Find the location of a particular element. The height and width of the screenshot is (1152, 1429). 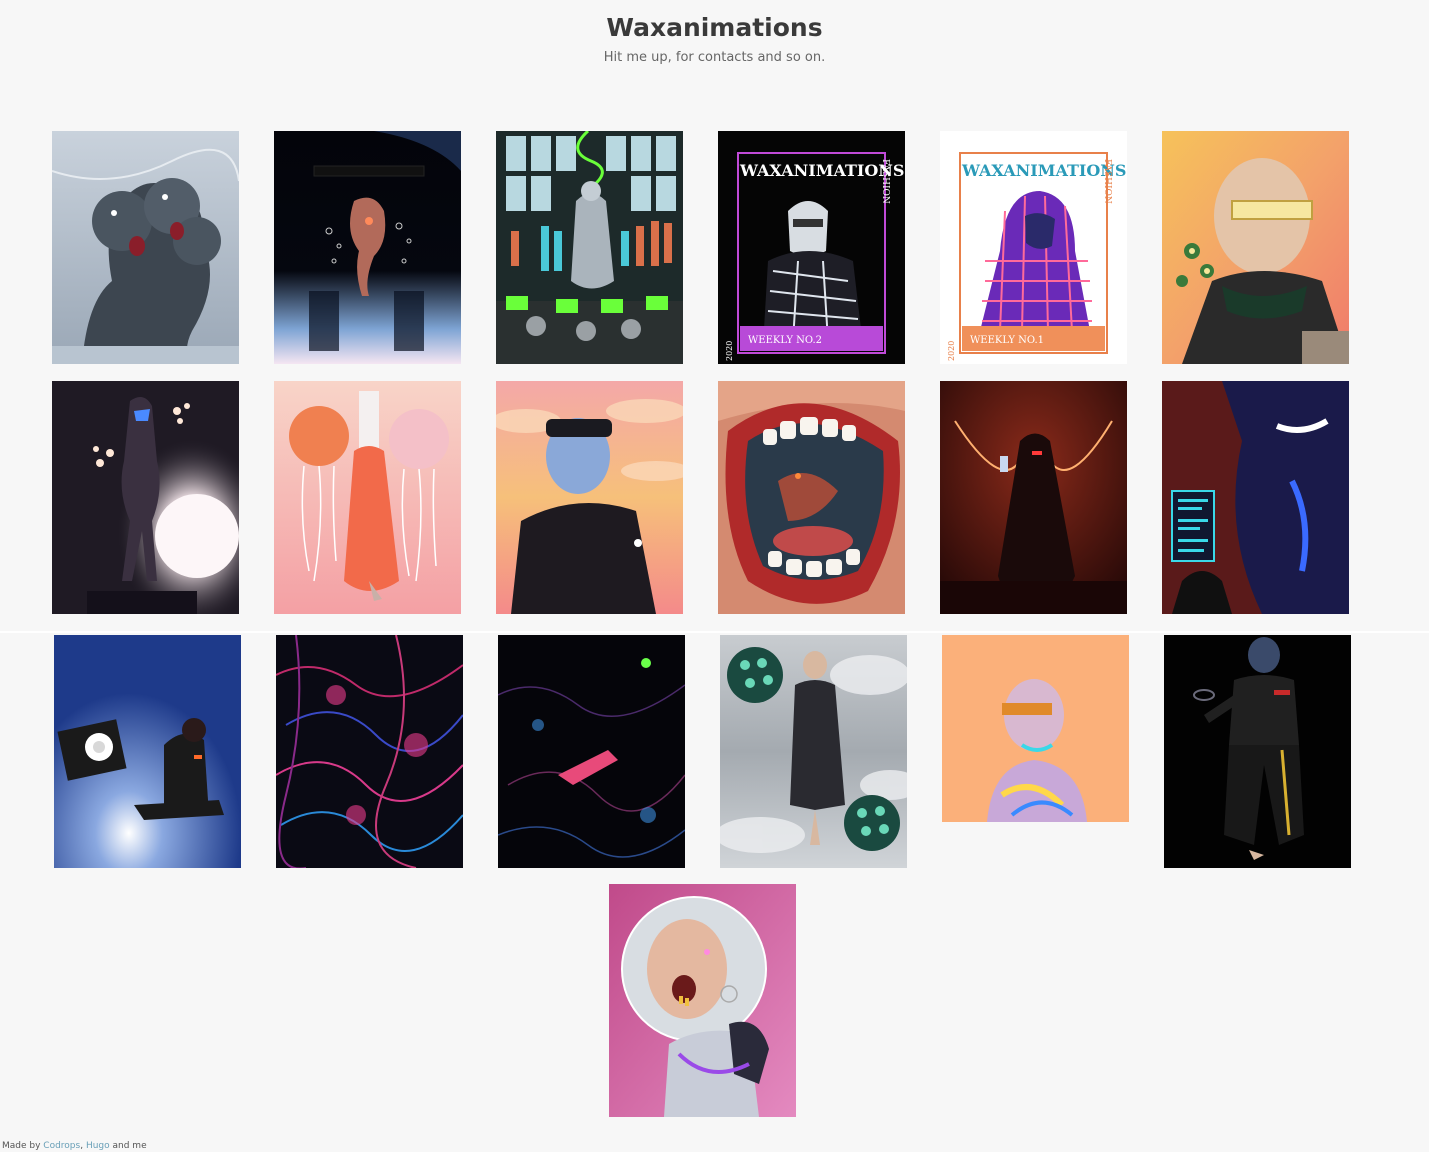

gallery-item-tv-sitting is located at coordinates (147, 751).